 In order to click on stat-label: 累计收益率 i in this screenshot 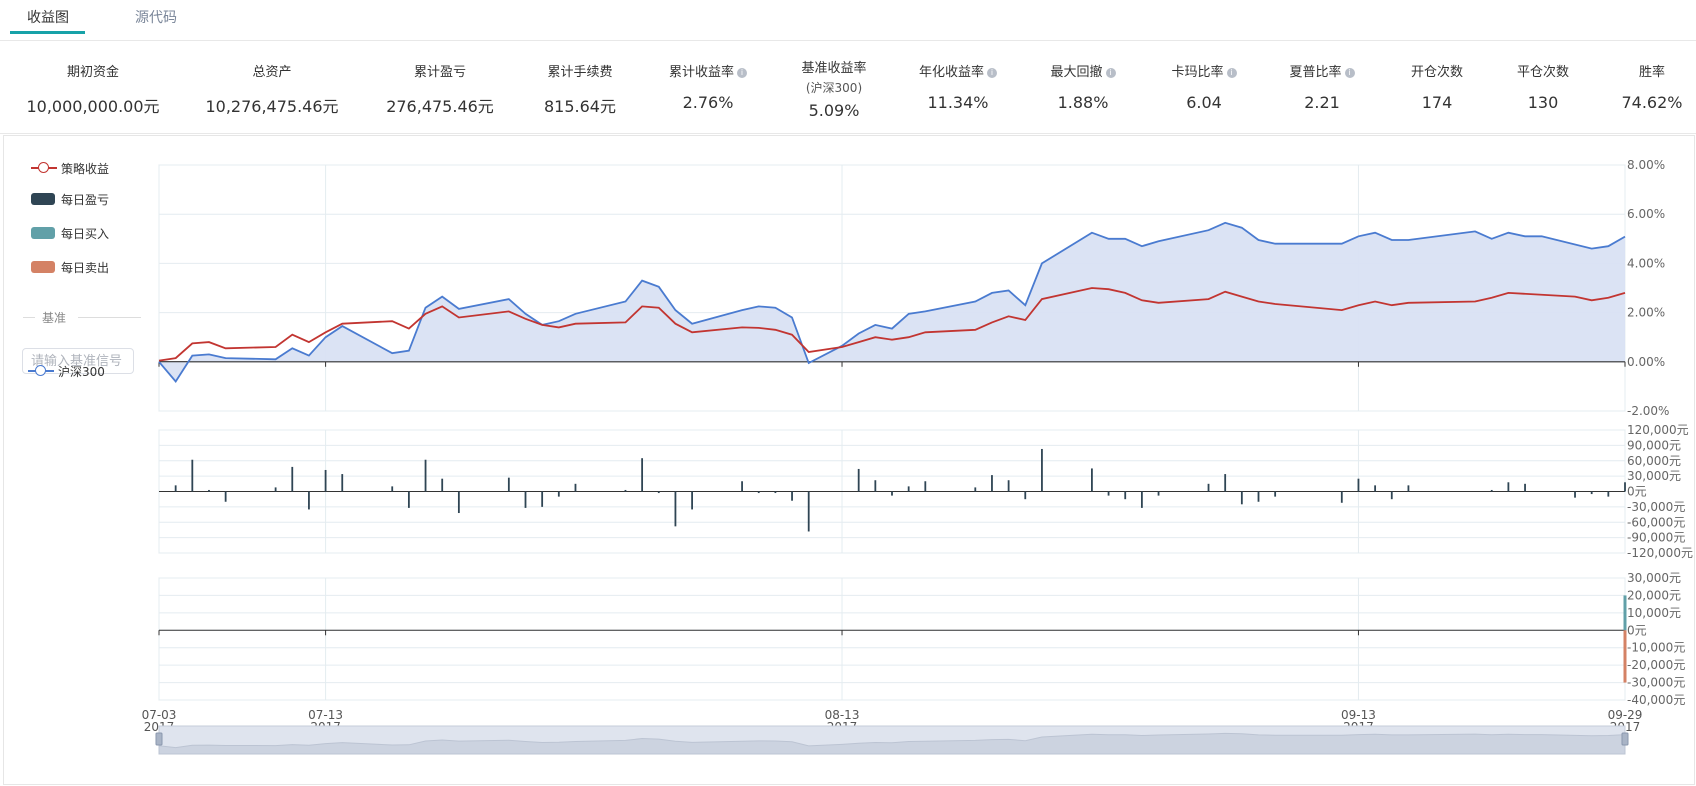, I will do `click(708, 70)`.